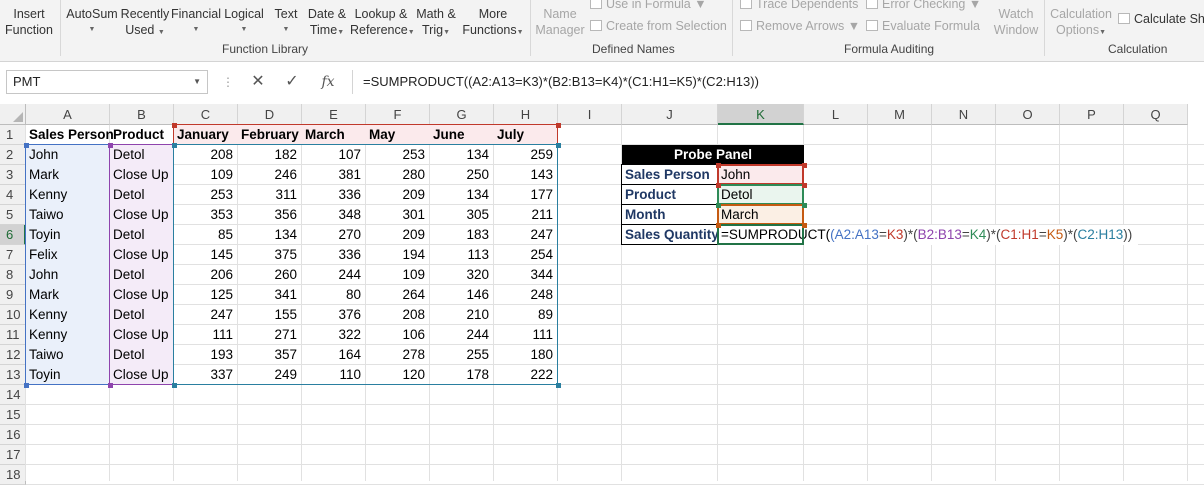 The width and height of the screenshot is (1204, 485). Describe the element at coordinates (13, 175) in the screenshot. I see `row-header-3: 3` at that location.